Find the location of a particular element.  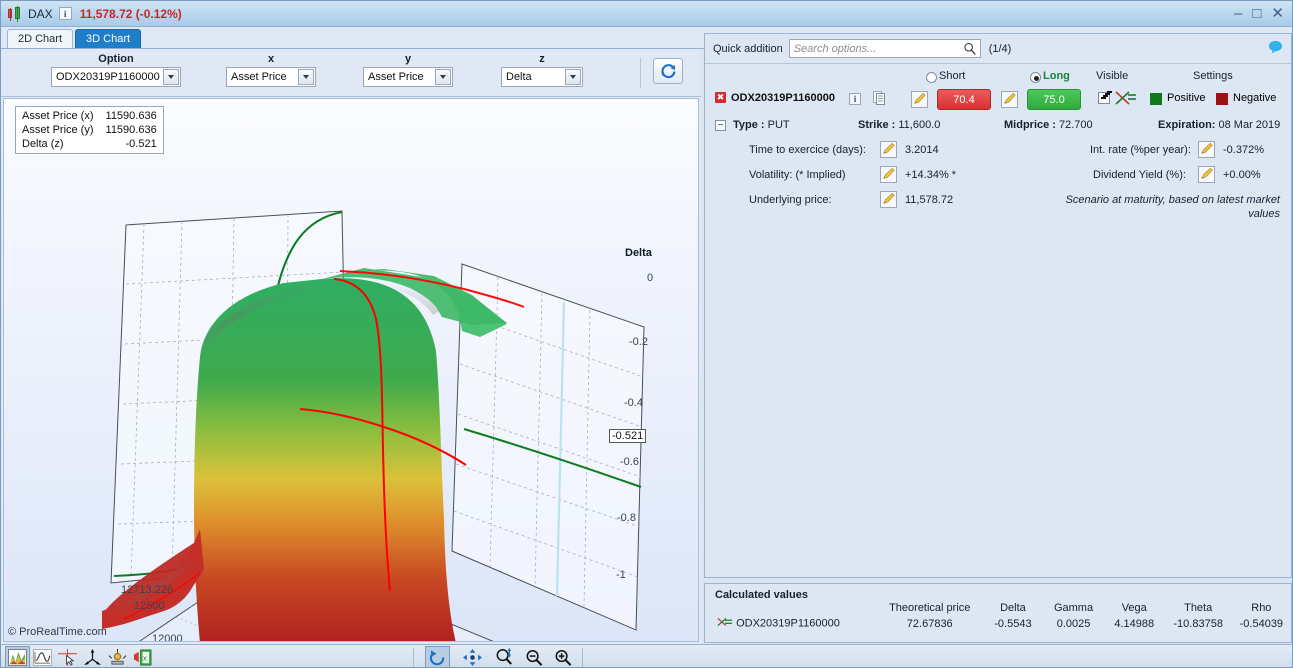

short-radio is located at coordinates (931, 77).